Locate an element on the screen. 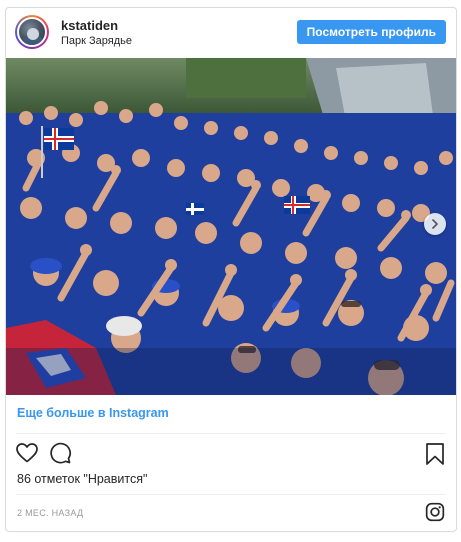 The height and width of the screenshot is (542, 461). comment-icon is located at coordinates (60, 453).